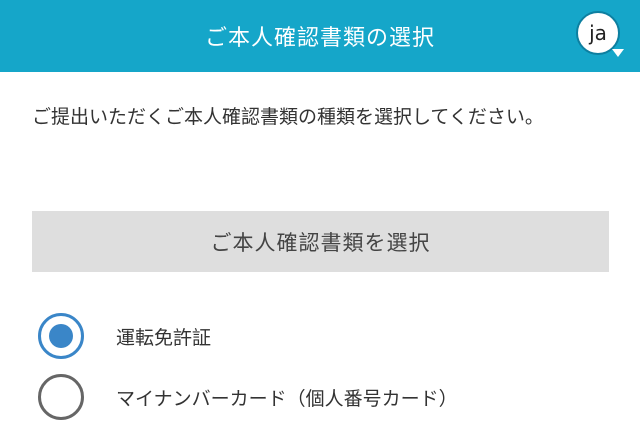 The image size is (640, 432). I want to click on radio-button-checked, so click(61, 336).